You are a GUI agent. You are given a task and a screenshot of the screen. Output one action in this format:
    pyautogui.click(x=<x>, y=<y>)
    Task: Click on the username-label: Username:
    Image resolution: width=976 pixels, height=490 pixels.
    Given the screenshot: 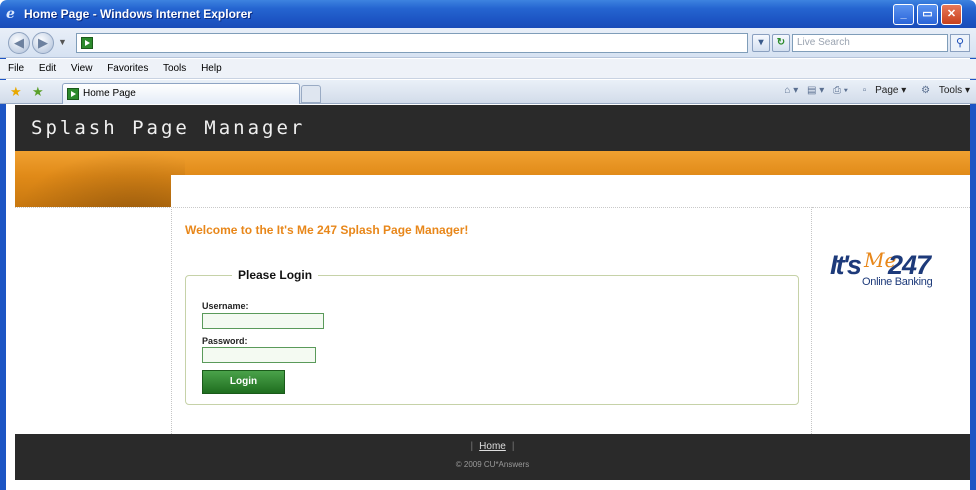 What is the action you would take?
    pyautogui.click(x=225, y=306)
    